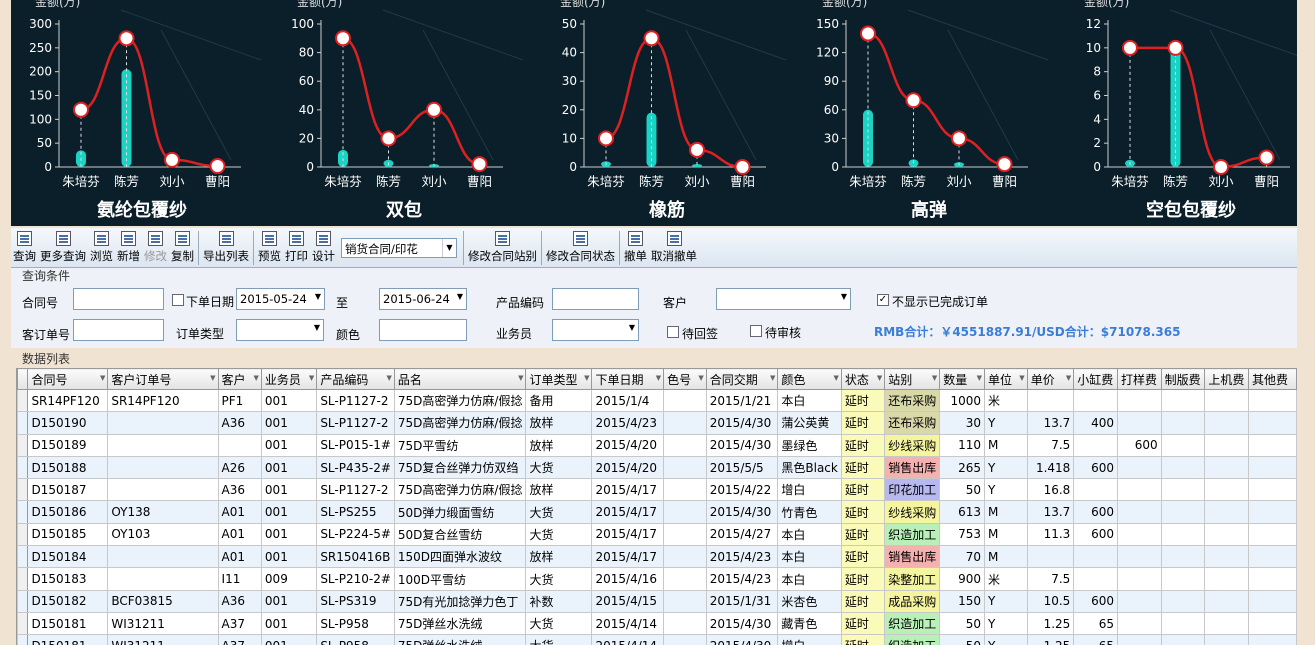  What do you see at coordinates (280, 299) in the screenshot?
I see `date-from-picker: 2015-05-24 ▼` at bounding box center [280, 299].